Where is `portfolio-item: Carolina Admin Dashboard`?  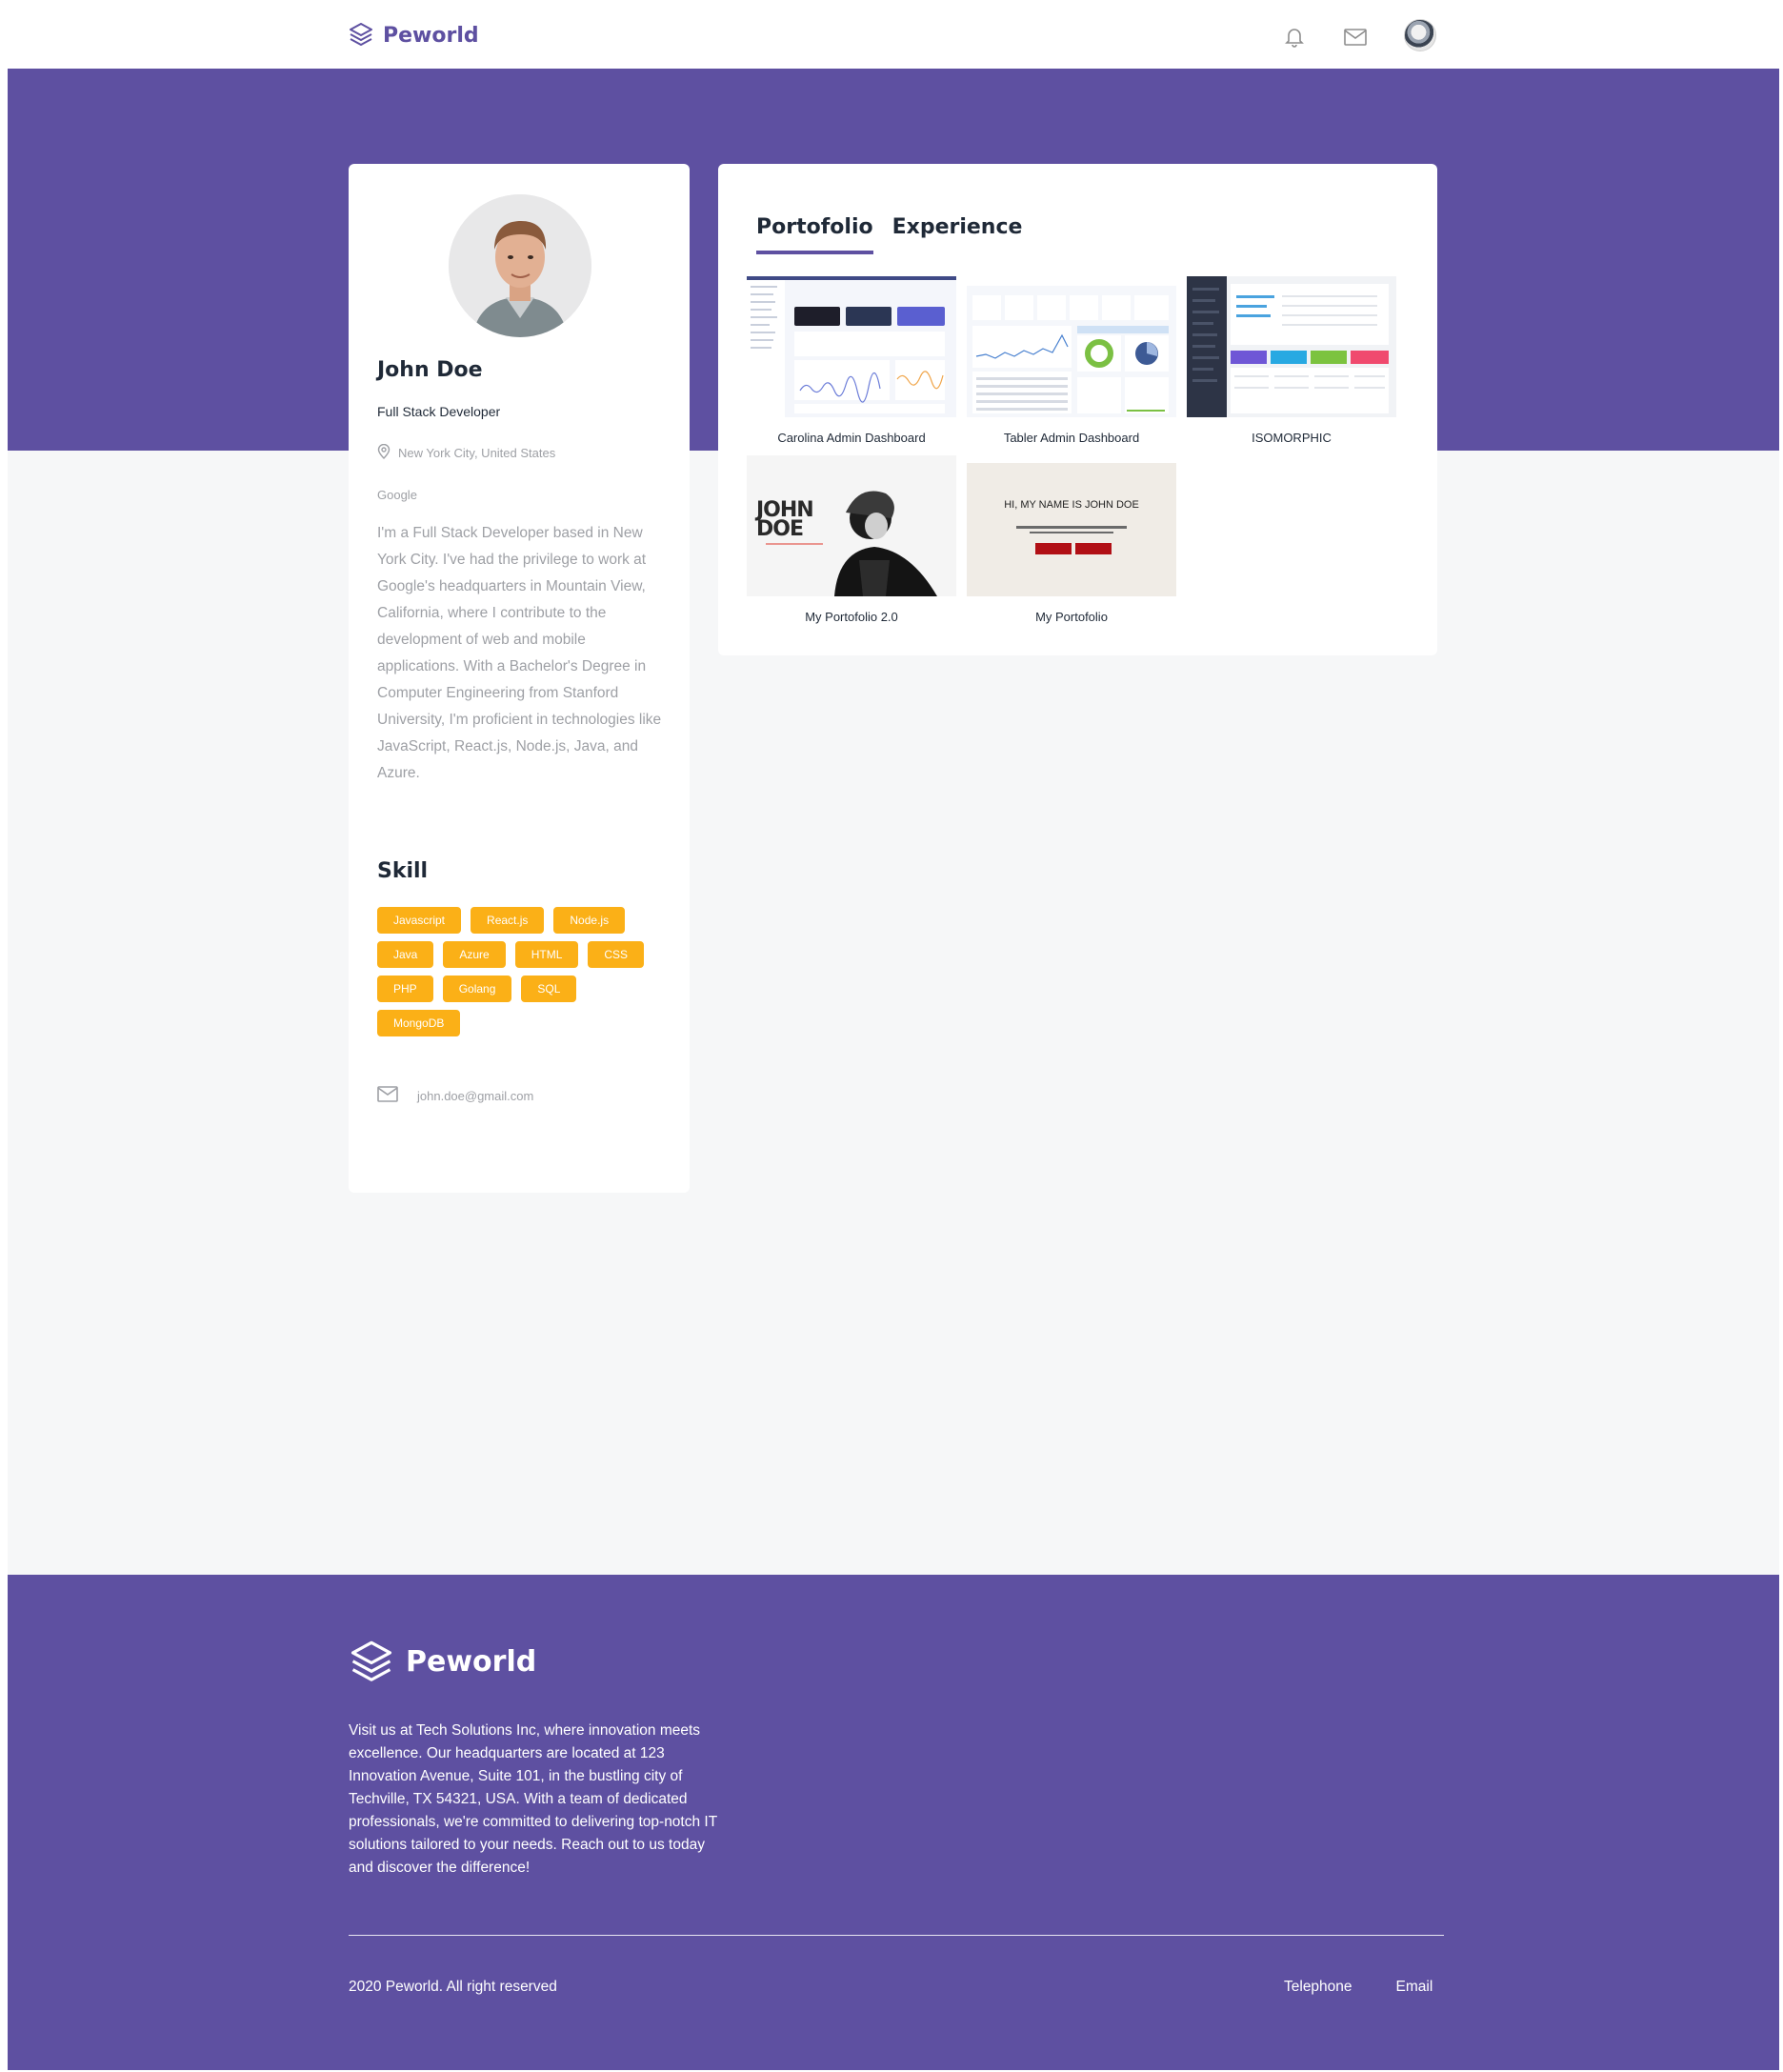 portfolio-item: Carolina Admin Dashboard is located at coordinates (851, 362).